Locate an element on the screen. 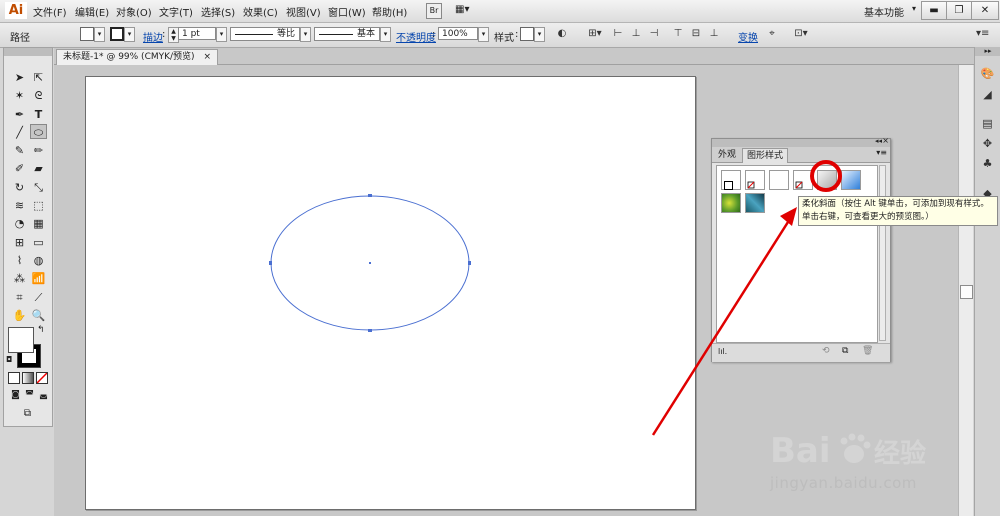  stroke-weight-dropdown: ▾ is located at coordinates (221, 34).